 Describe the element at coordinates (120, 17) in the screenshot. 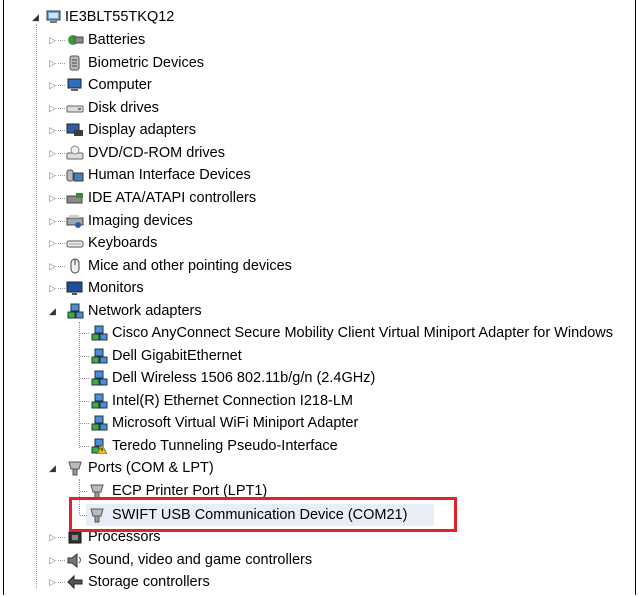

I see `tree-root-label: IE3BLT55TKQ12` at that location.